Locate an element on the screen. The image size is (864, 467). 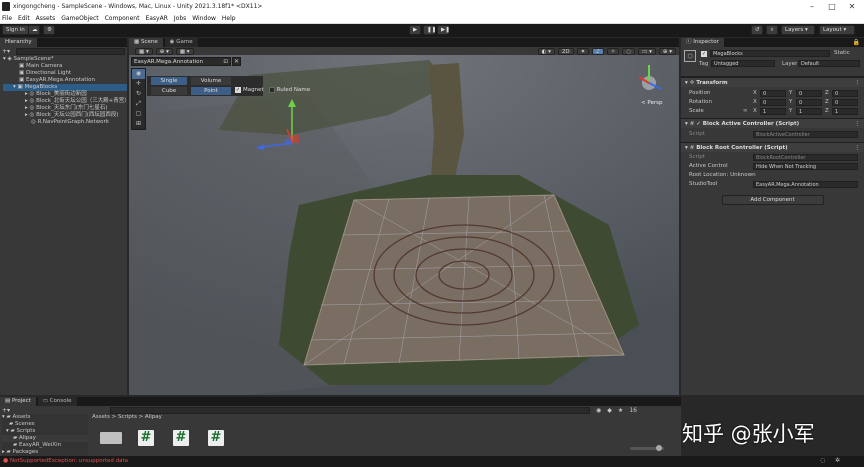
menu-edit: Edit is located at coordinates (24, 18).